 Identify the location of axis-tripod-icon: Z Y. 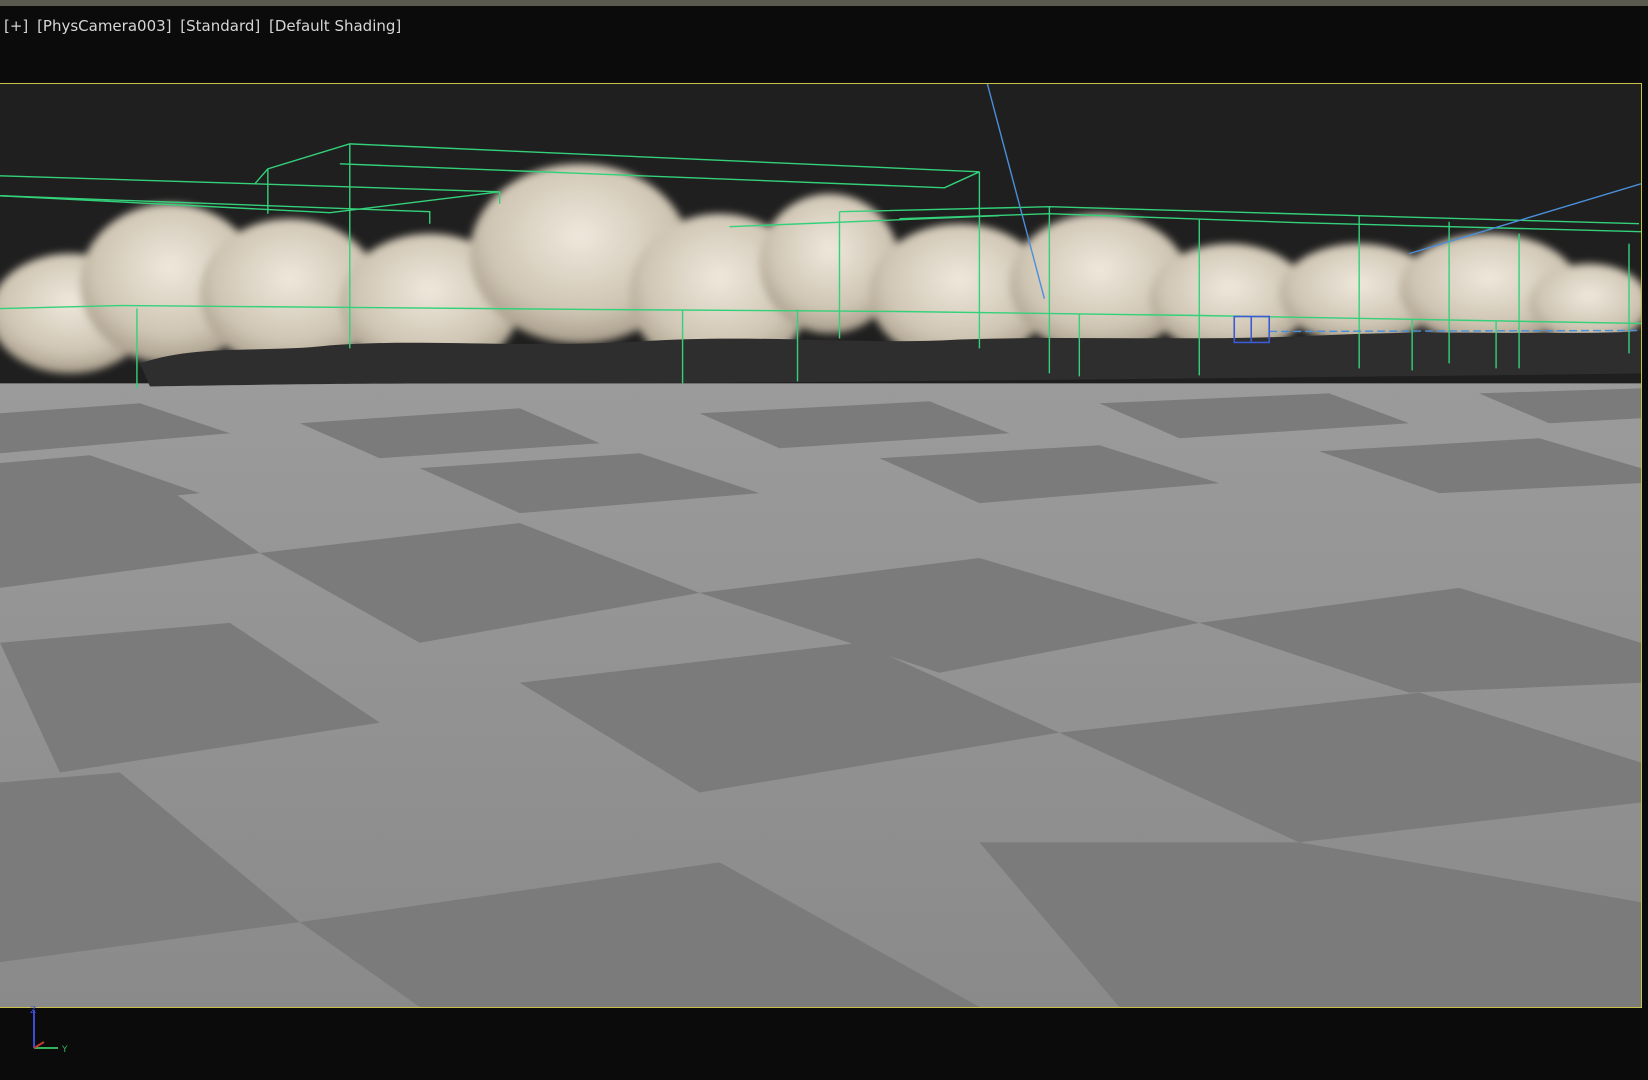
(49, 1030).